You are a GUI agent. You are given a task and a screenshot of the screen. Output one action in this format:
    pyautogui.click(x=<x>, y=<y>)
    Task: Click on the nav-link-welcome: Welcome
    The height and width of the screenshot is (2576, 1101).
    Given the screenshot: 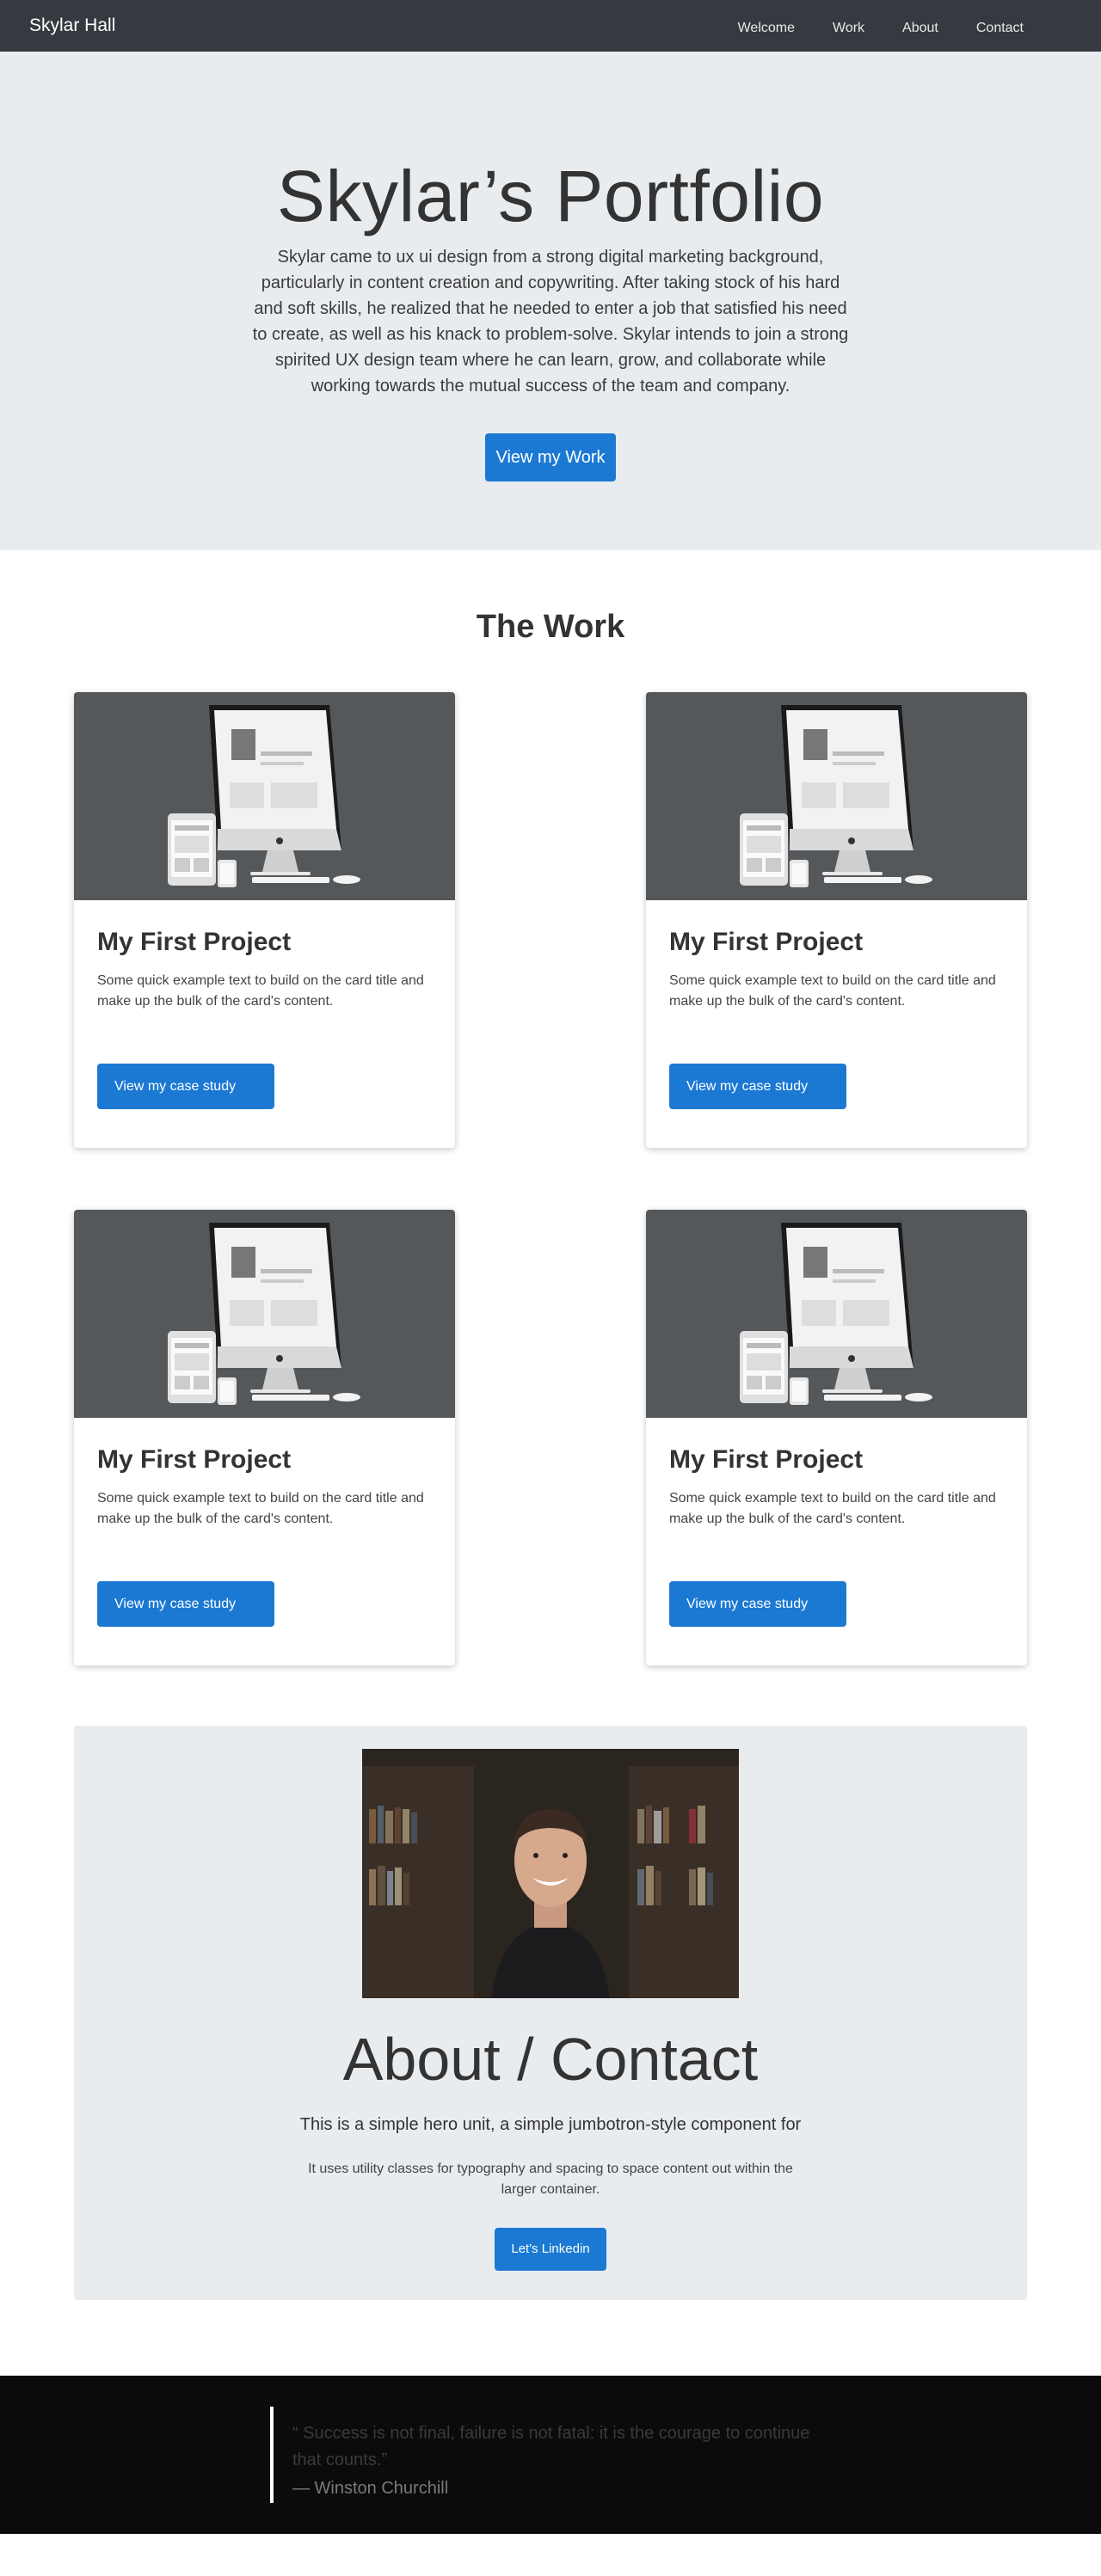 What is the action you would take?
    pyautogui.click(x=766, y=28)
    